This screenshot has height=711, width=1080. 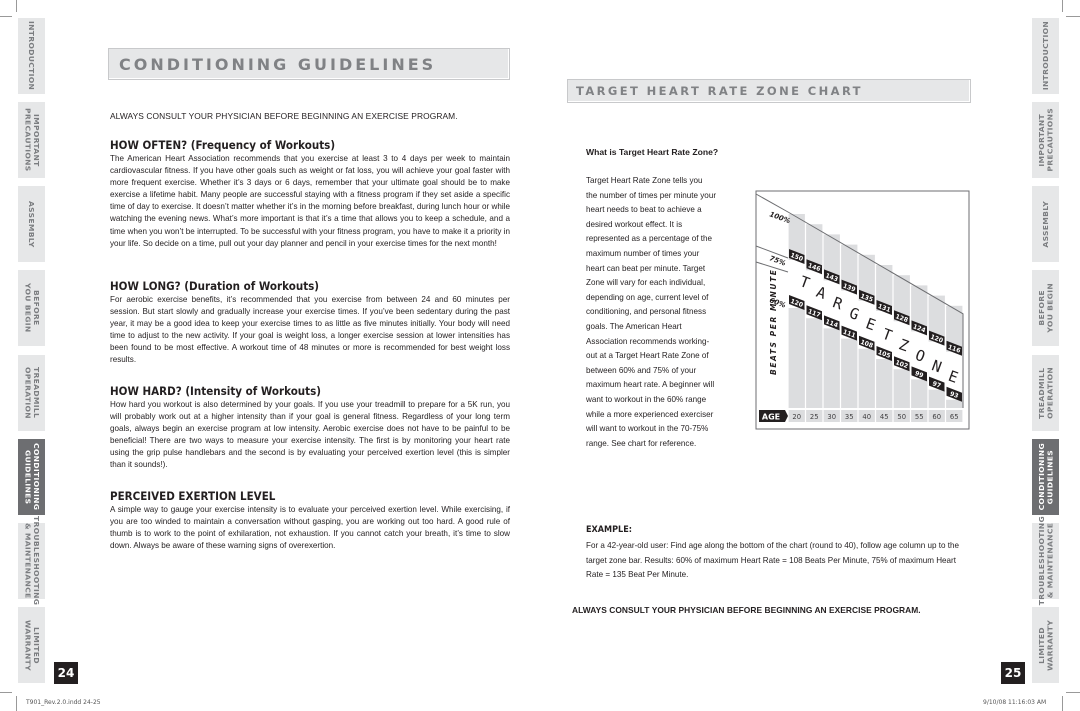 What do you see at coordinates (215, 286) in the screenshot?
I see `section-title: HOW LONG? (Duration of Workouts)` at bounding box center [215, 286].